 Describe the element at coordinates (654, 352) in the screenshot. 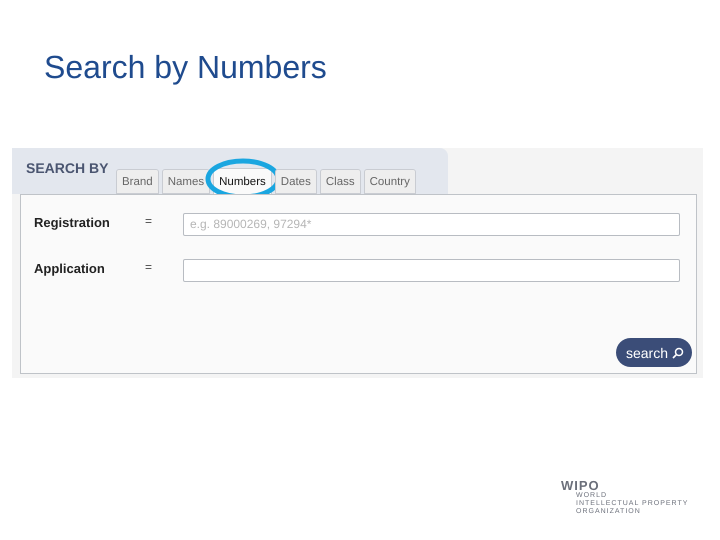

I see `search-button: search` at that location.